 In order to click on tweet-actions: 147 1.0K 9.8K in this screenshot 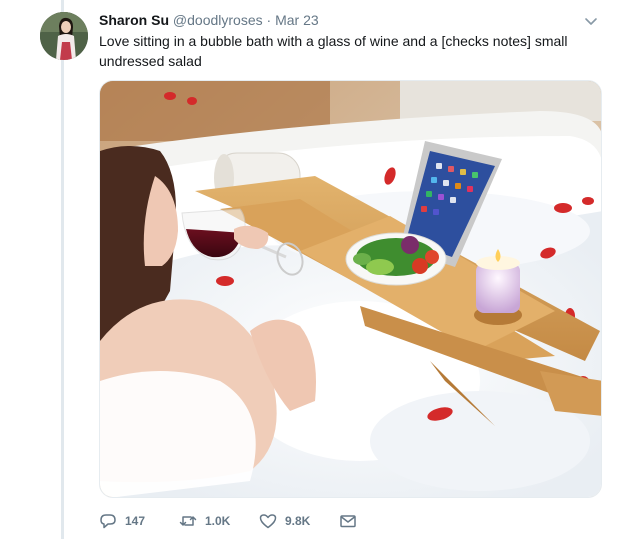, I will do `click(232, 521)`.